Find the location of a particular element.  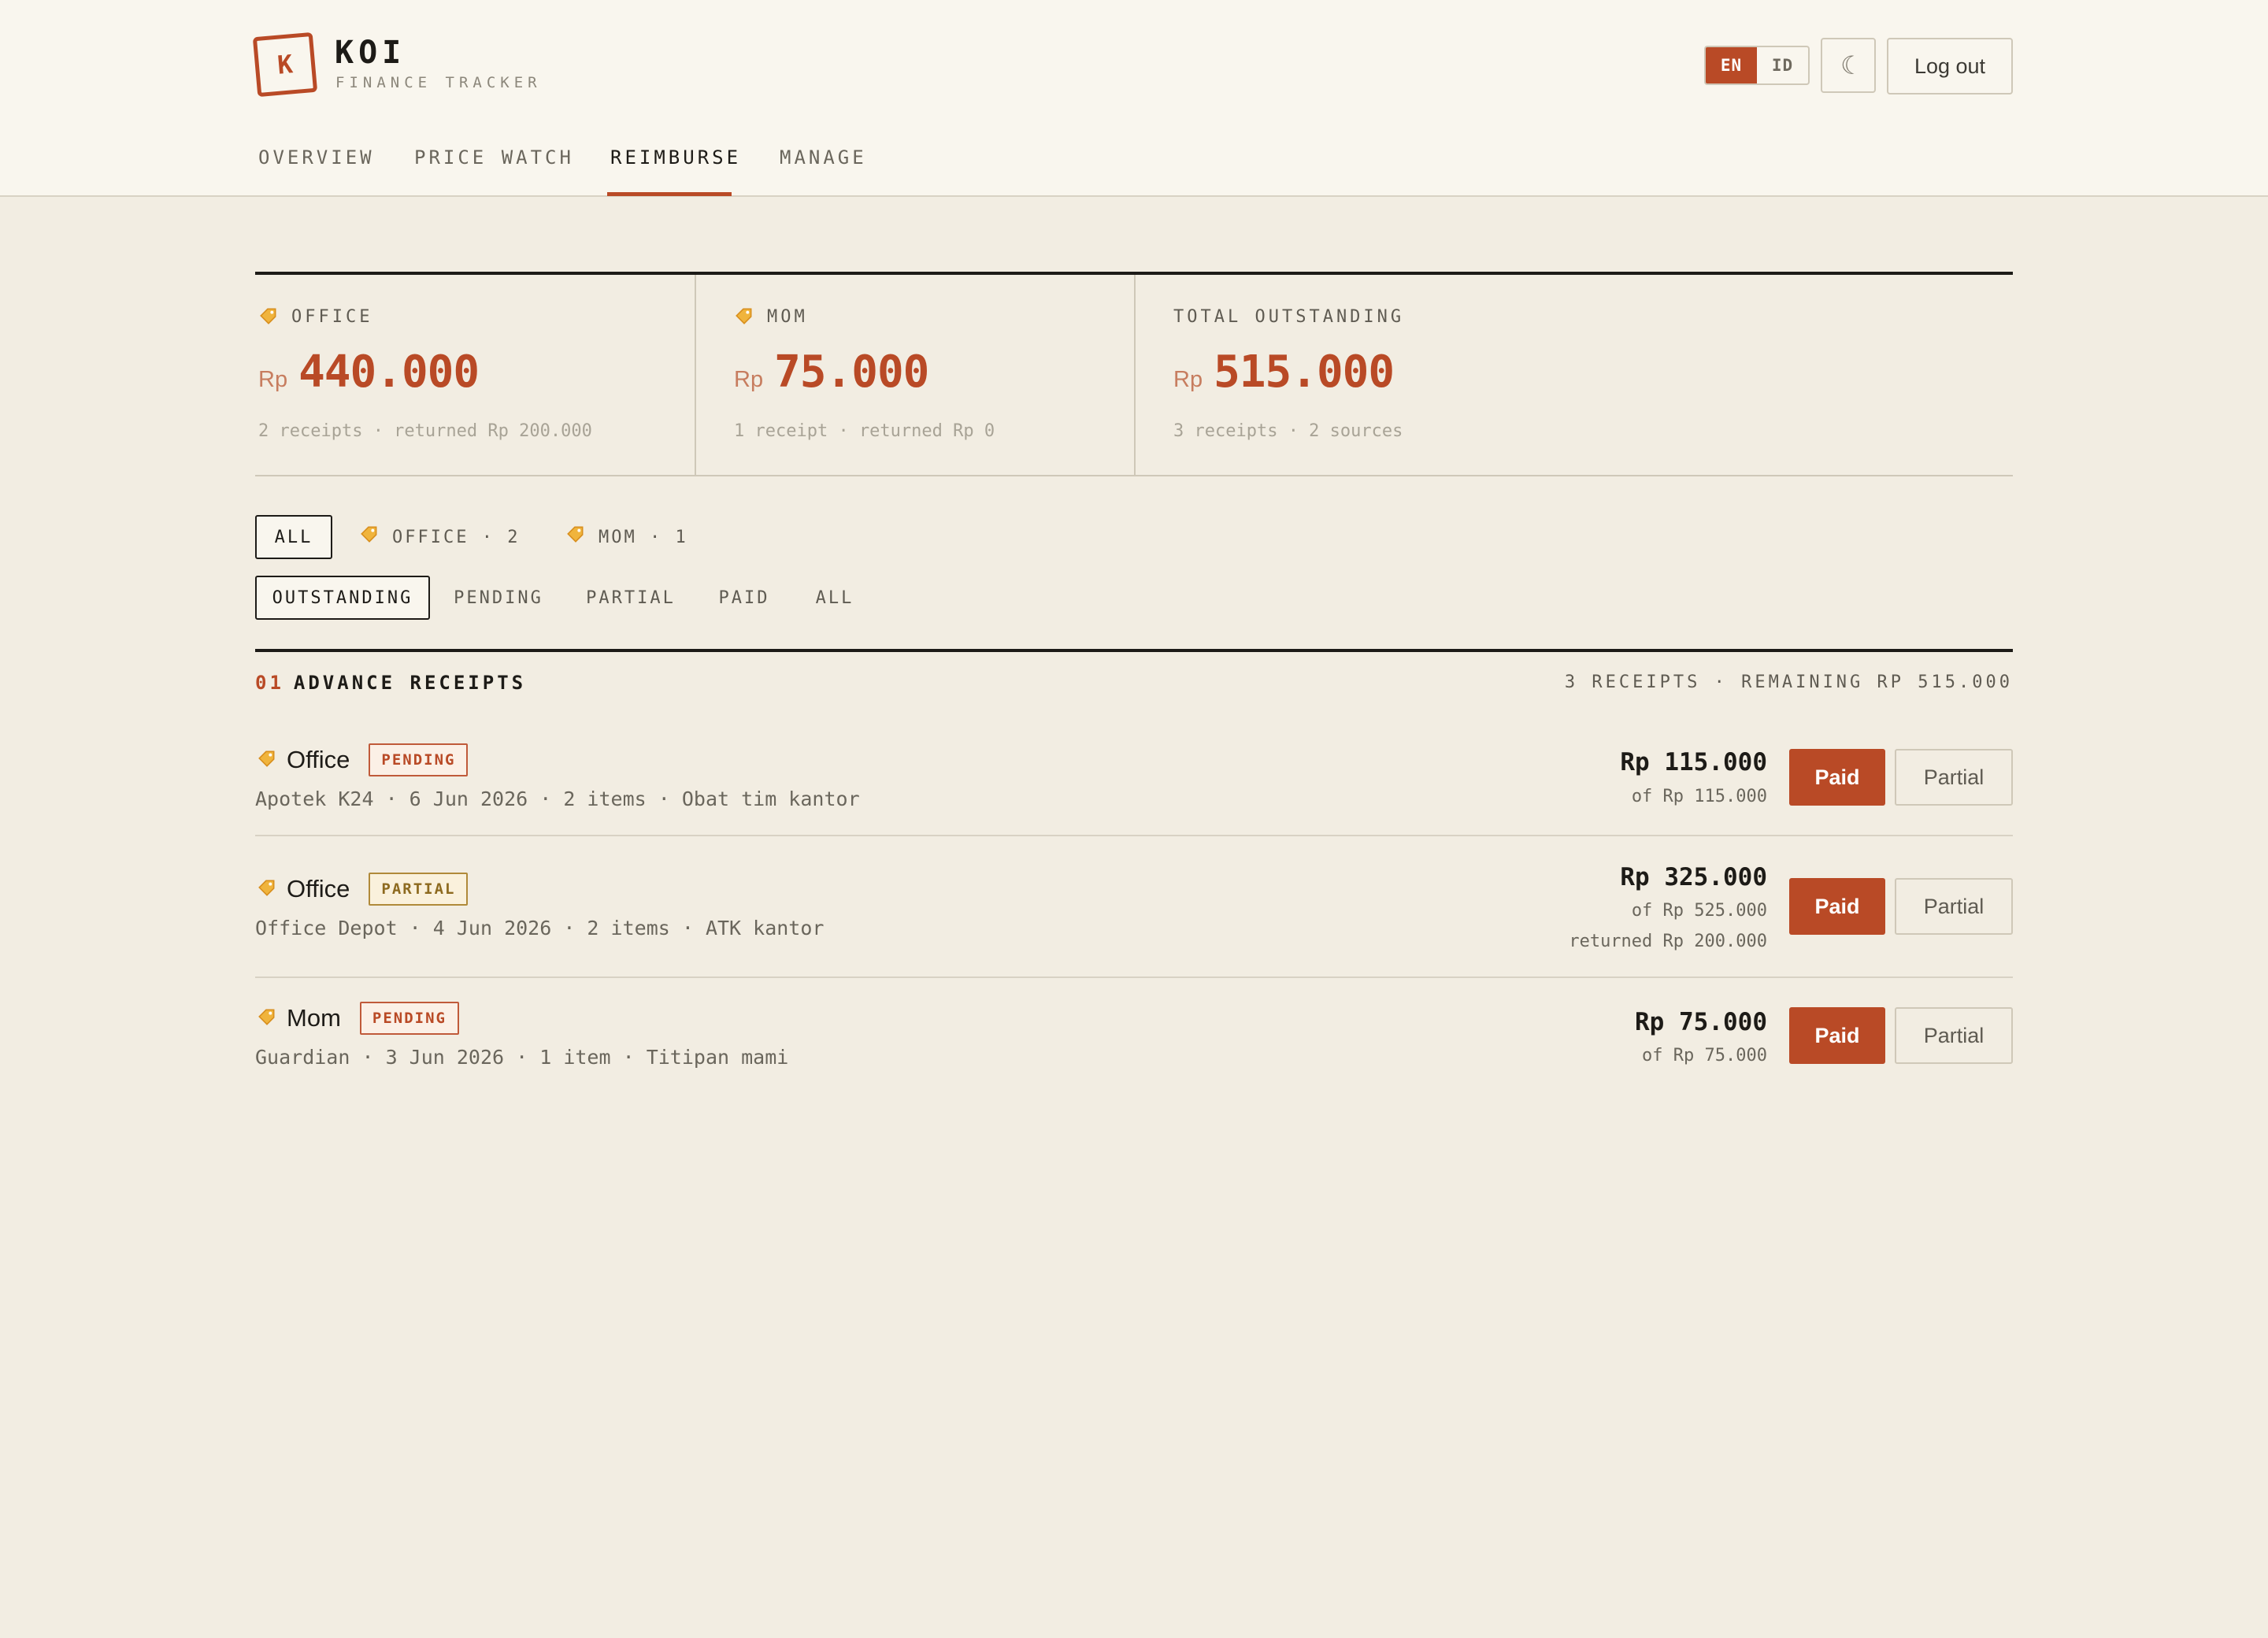

tab-price-watch: PRICE WATCH is located at coordinates (494, 157).